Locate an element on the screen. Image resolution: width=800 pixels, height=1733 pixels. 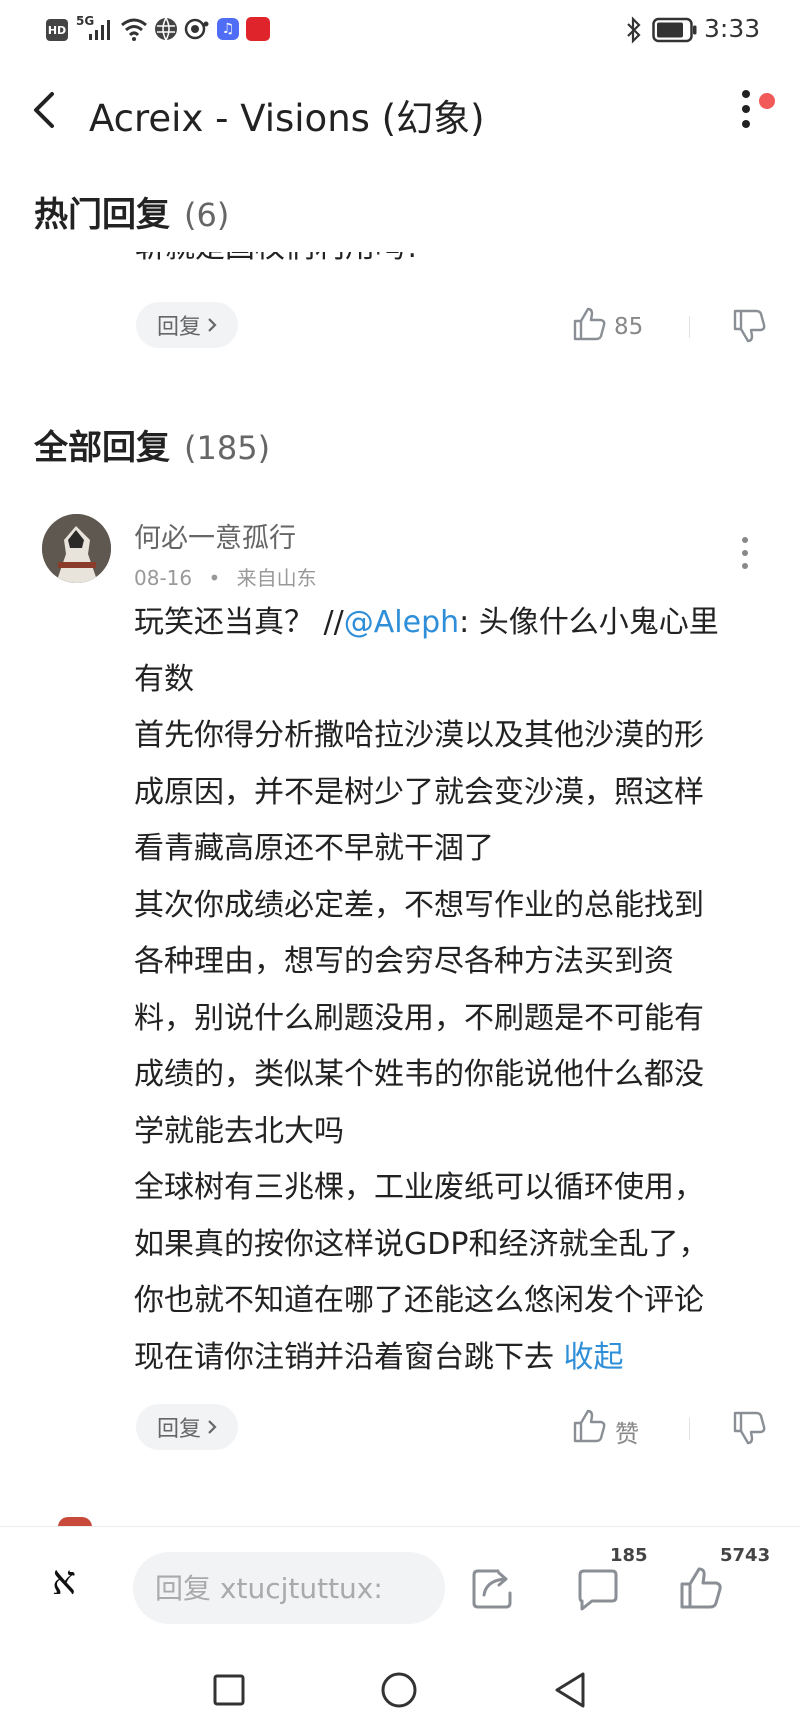
battery-icon is located at coordinates (674, 30).